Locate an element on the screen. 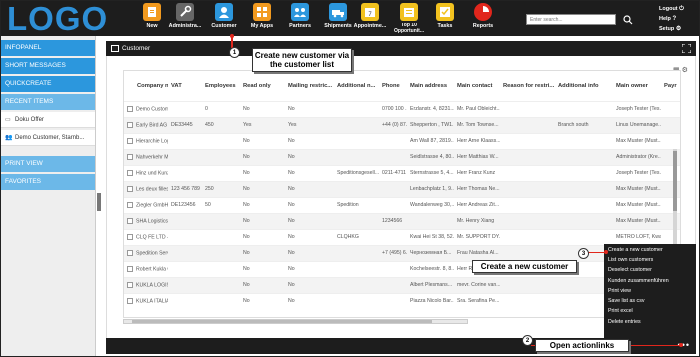  recent-item-label: Doku Offer is located at coordinates (29, 120).